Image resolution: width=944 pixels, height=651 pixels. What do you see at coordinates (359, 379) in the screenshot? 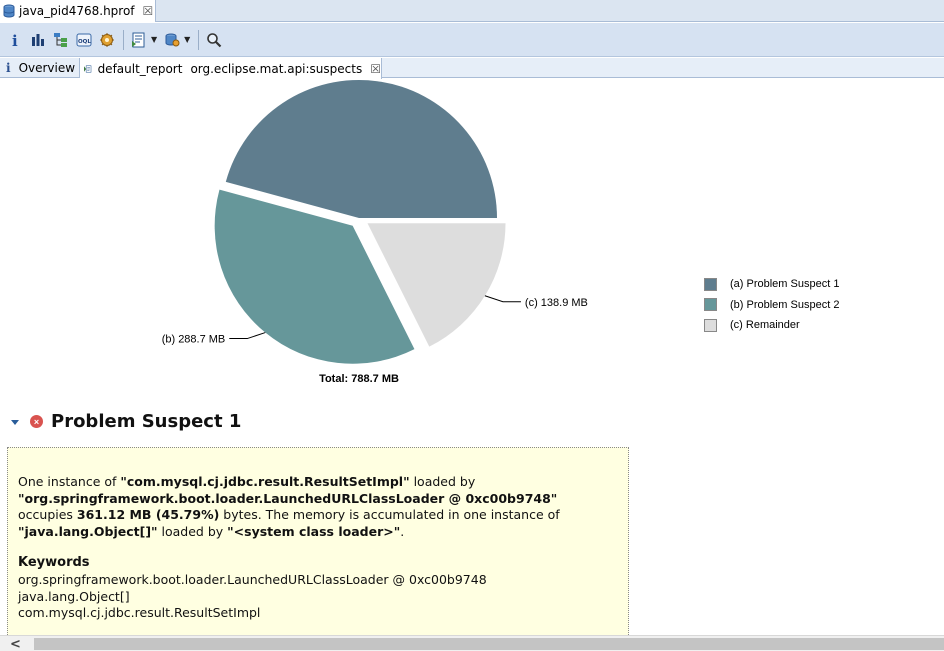
I see `pie-total-label: Total: 788.7 MB` at bounding box center [359, 379].